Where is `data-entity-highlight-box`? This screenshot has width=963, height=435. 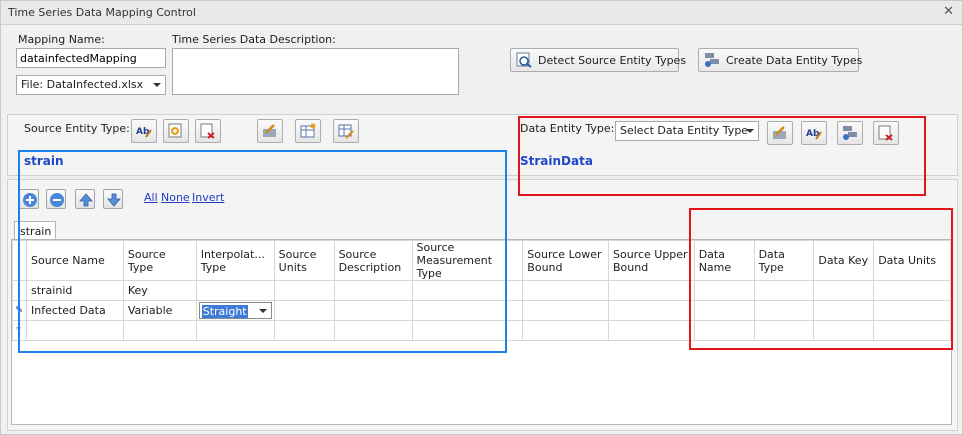
data-entity-highlight-box is located at coordinates (722, 156).